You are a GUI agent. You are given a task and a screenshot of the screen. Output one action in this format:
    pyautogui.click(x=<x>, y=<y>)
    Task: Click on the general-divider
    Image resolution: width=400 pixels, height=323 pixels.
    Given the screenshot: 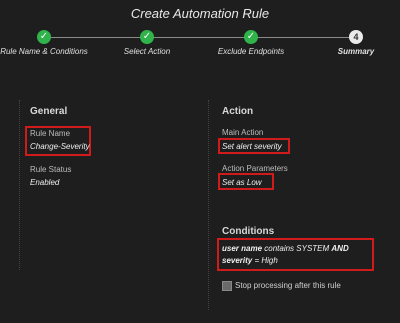 What is the action you would take?
    pyautogui.click(x=20, y=185)
    